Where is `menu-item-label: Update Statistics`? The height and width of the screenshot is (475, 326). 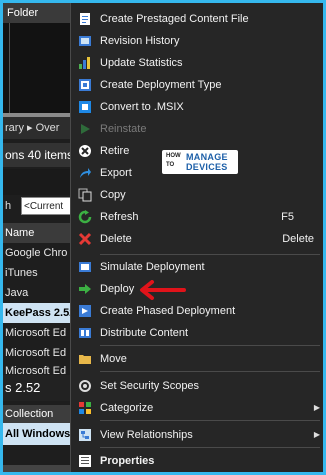
menu-item-label: Update Statistics is located at coordinates (141, 63).